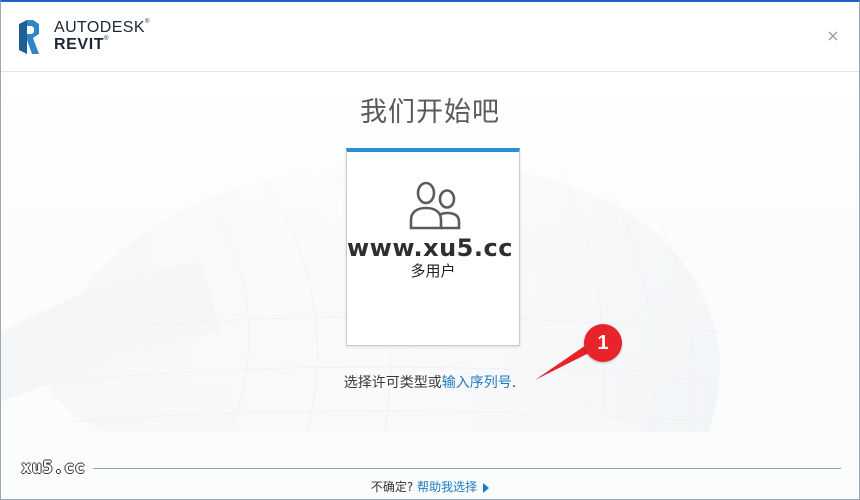 Image resolution: width=860 pixels, height=500 pixels. Describe the element at coordinates (102, 27) in the screenshot. I see `brand-autodesk: AUTODESK®` at that location.